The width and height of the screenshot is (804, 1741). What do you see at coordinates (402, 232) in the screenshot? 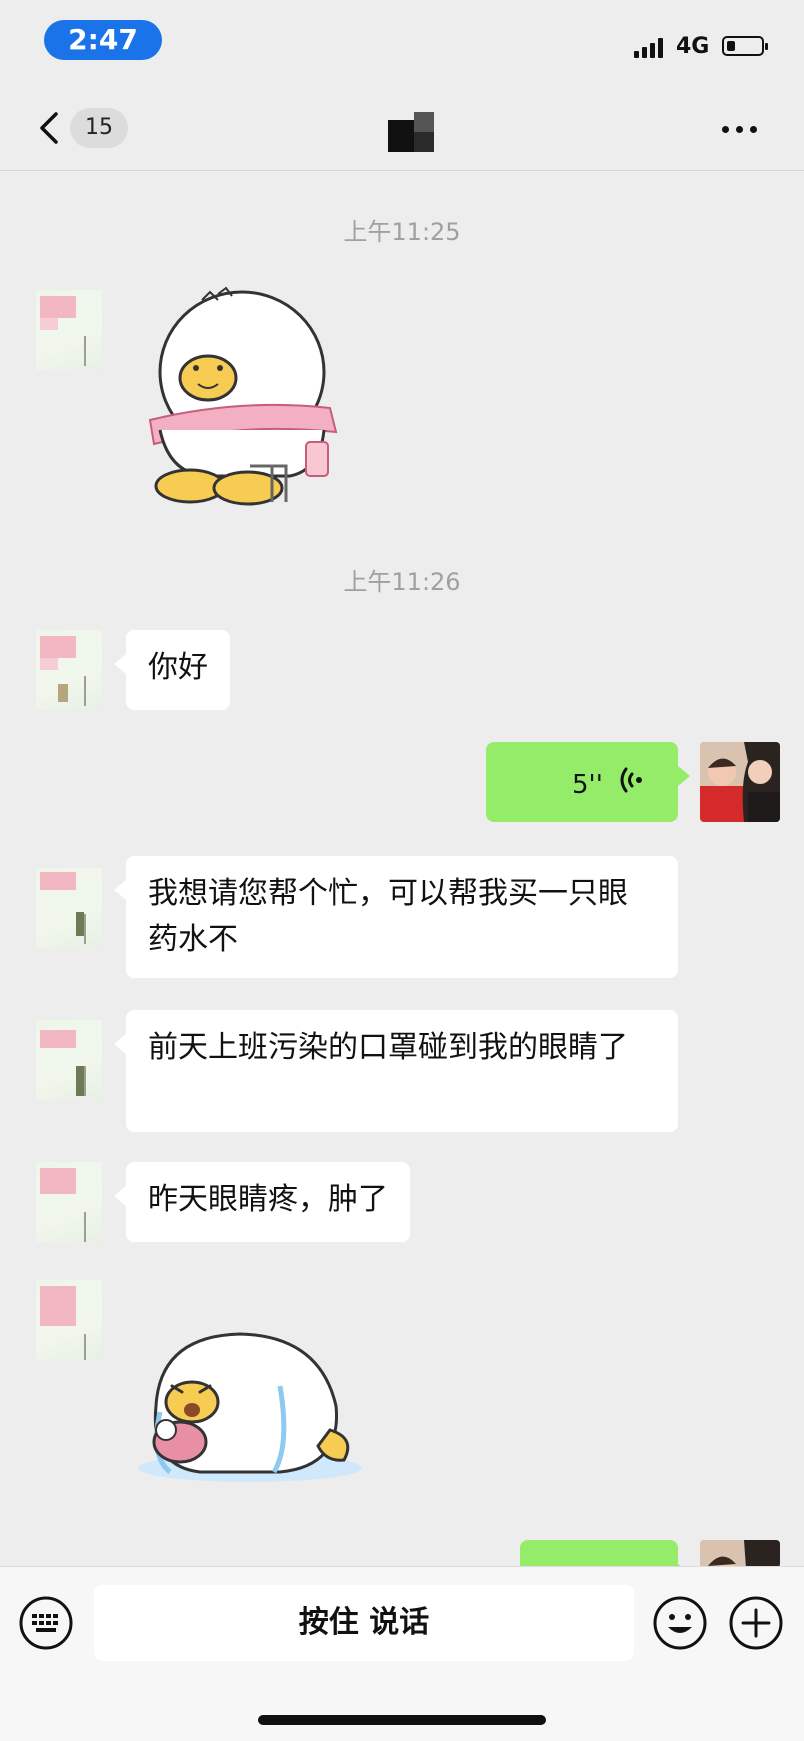
I see `timestamp: 上午11:25` at bounding box center [402, 232].